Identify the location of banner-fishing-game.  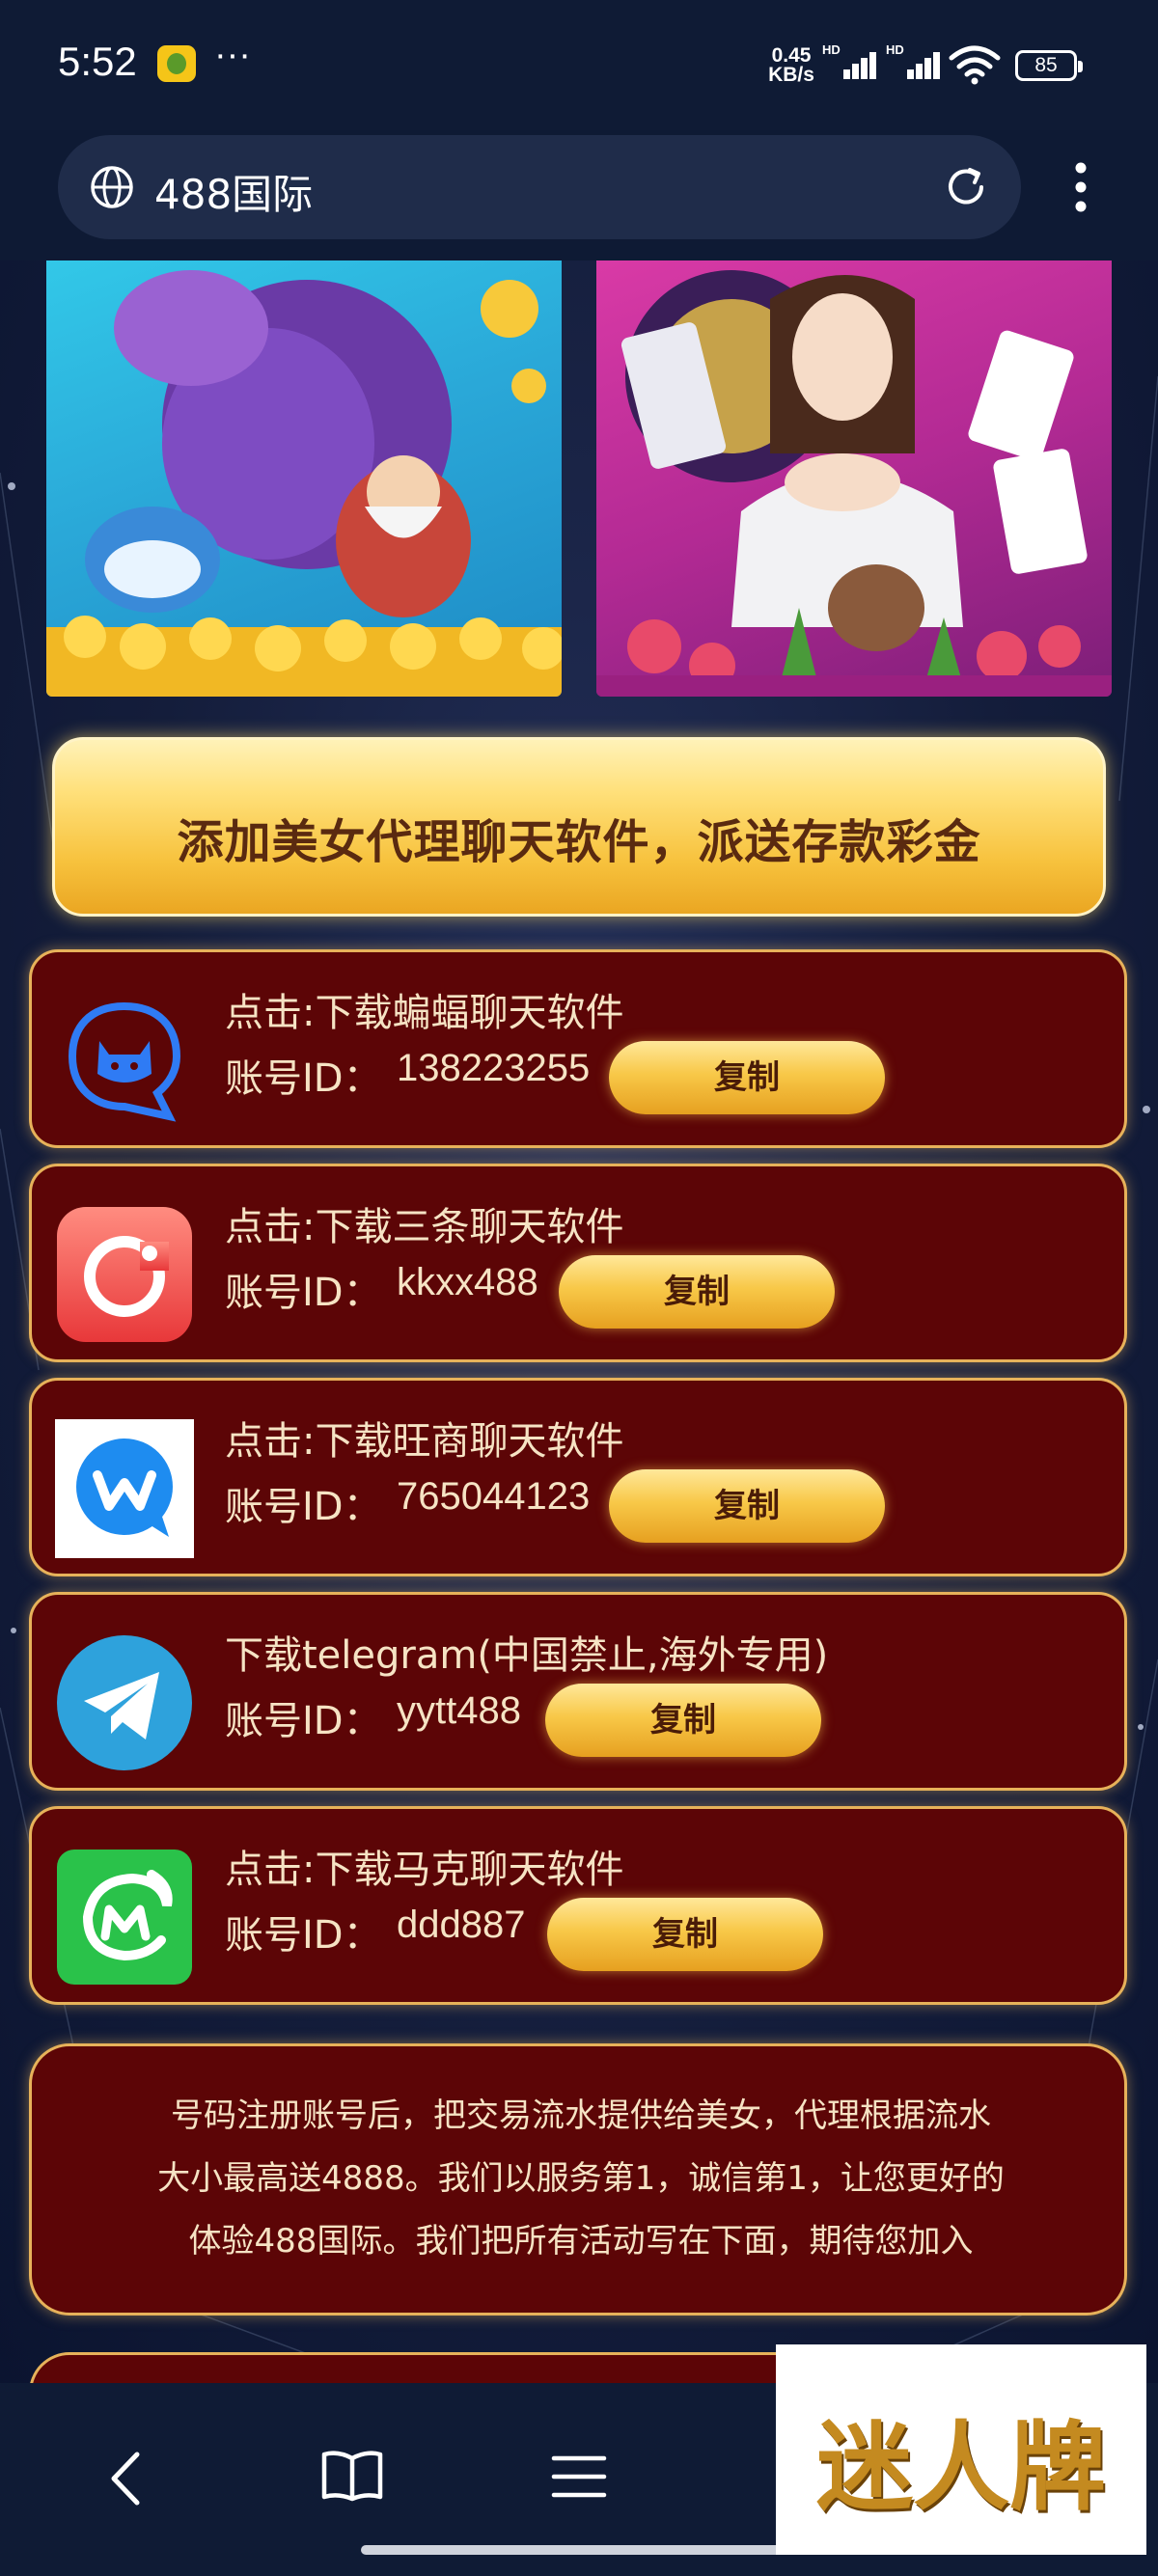
(304, 478).